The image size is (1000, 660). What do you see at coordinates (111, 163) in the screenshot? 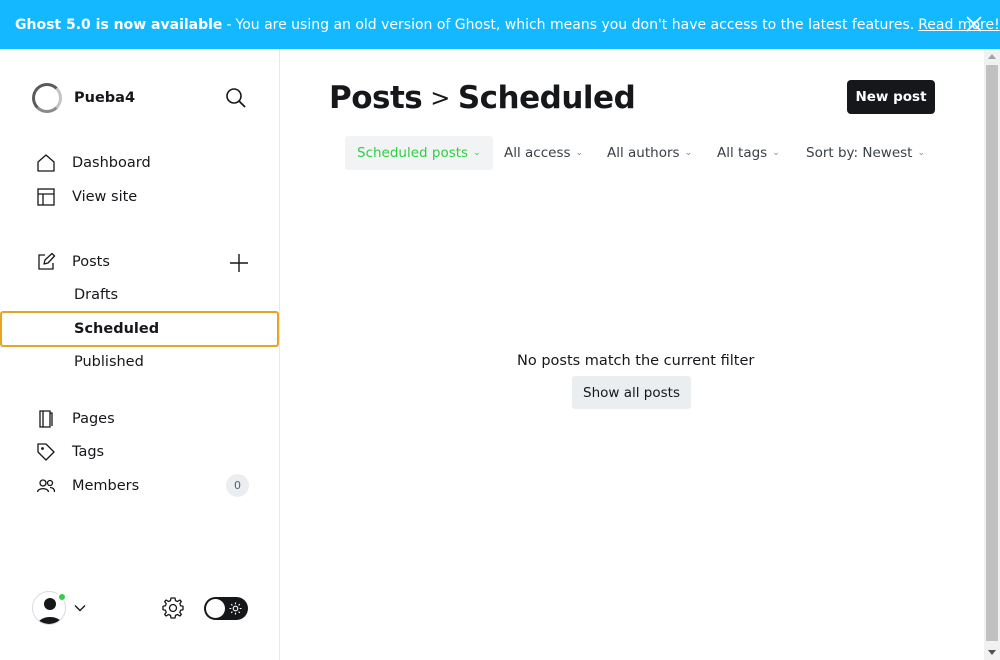
I see `nav-dashboard-label: Dashboard` at bounding box center [111, 163].